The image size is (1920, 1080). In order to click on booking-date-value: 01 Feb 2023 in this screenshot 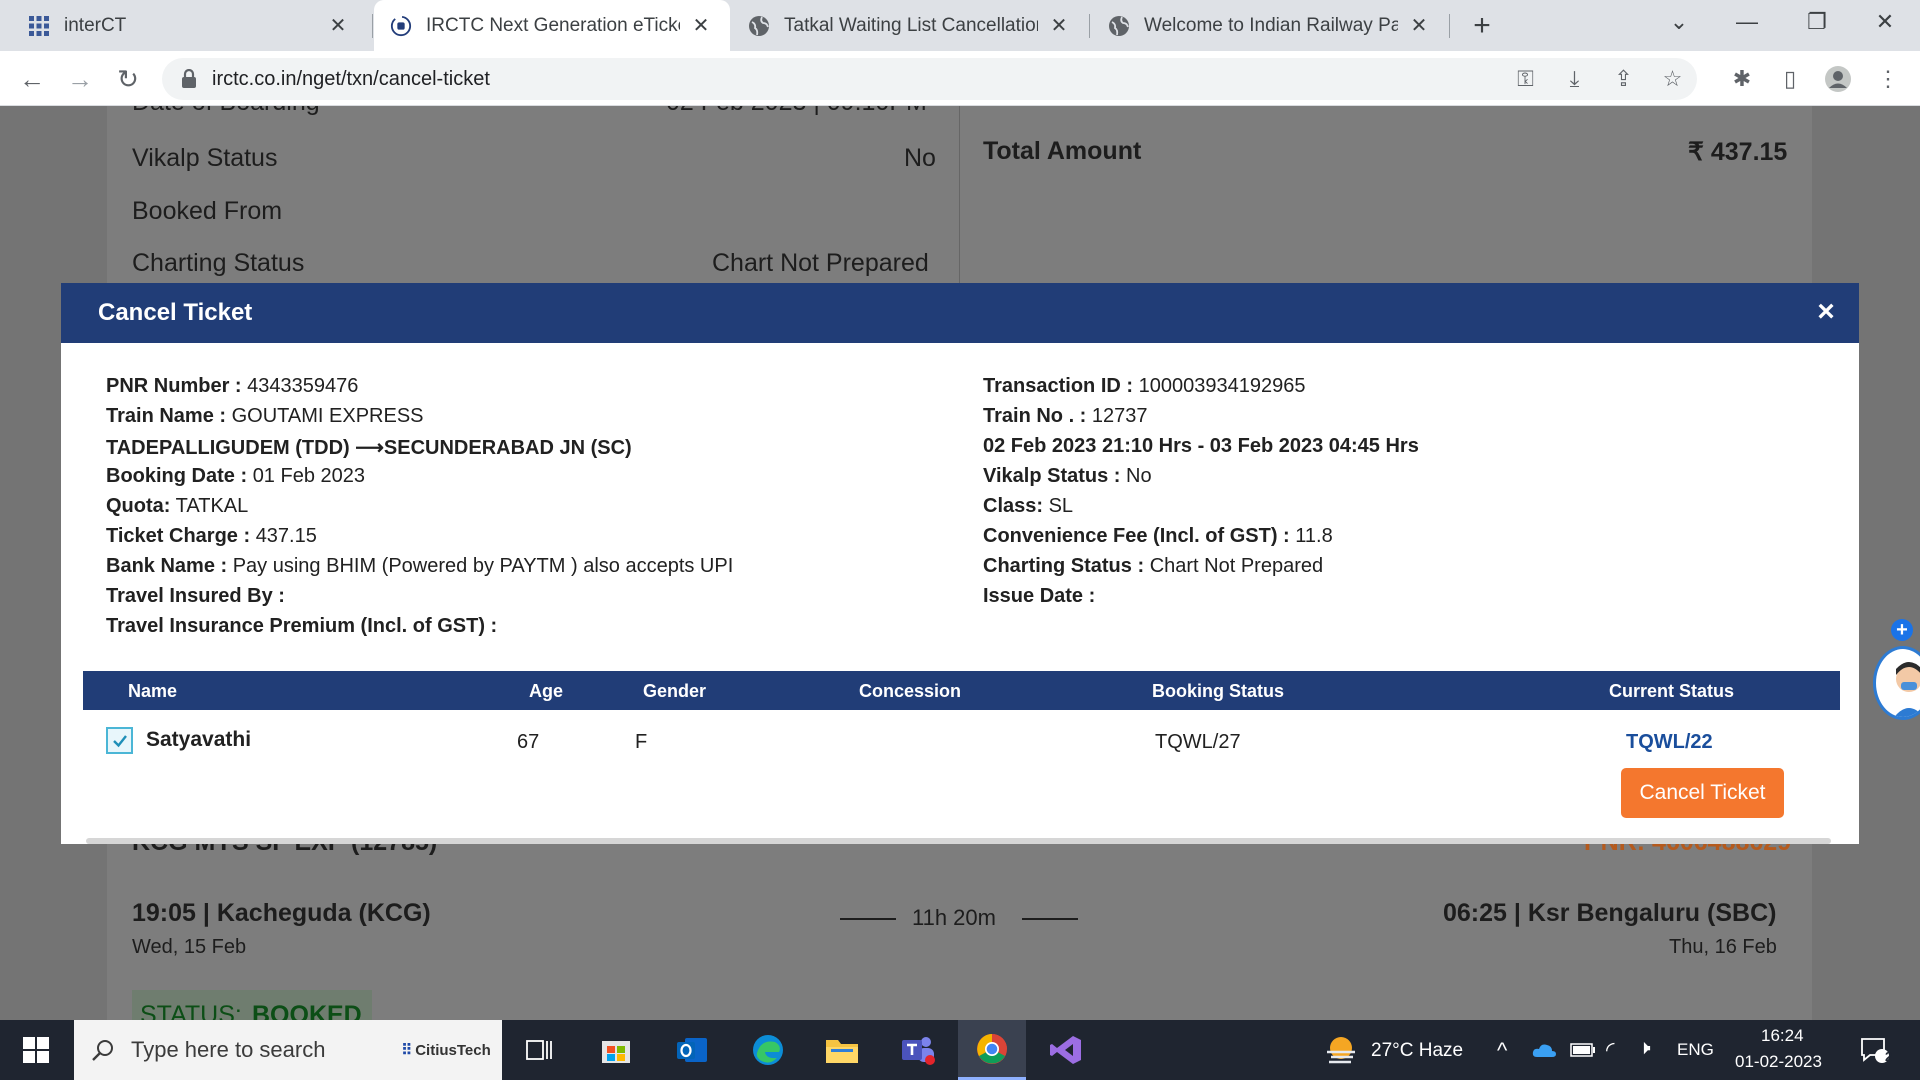, I will do `click(309, 476)`.